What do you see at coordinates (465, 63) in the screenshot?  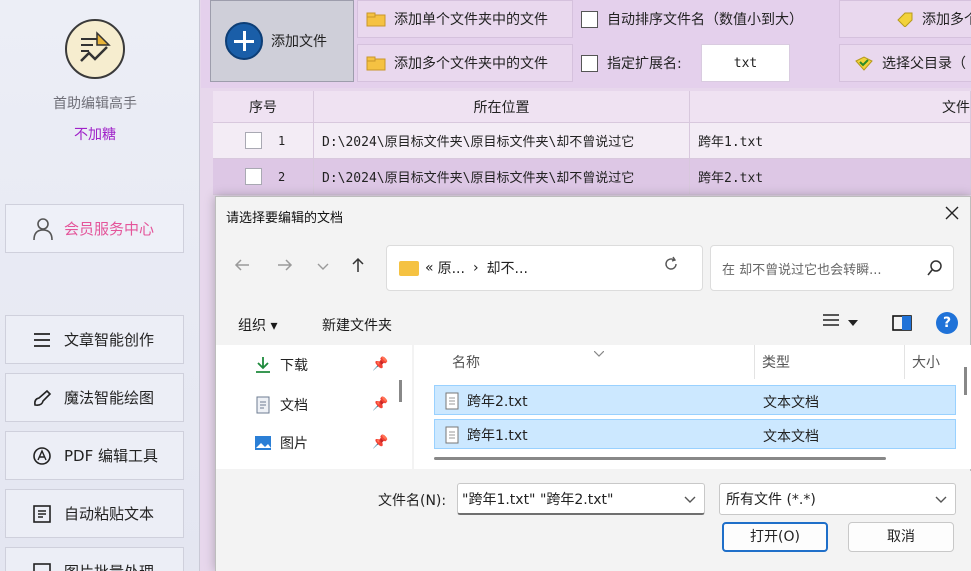 I see `add-multi-folder-button: 添加多个文件夹中的文件` at bounding box center [465, 63].